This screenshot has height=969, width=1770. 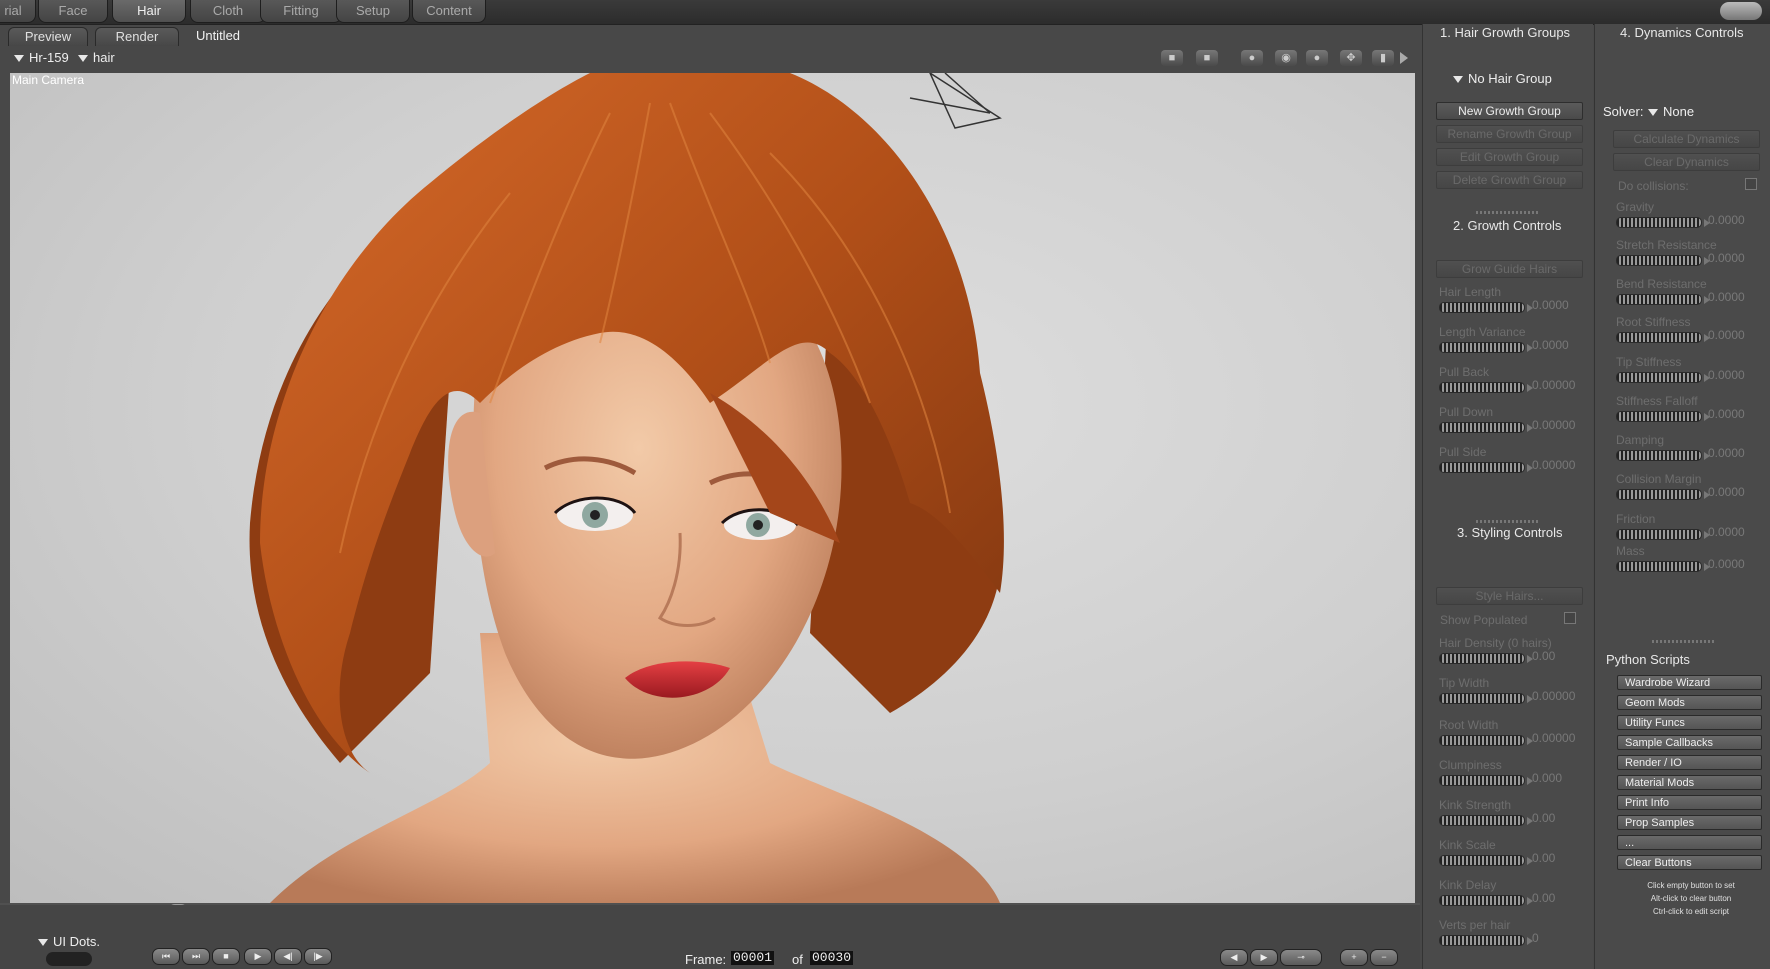 I want to click on scale-icon: ▮, so click(x=1383, y=58).